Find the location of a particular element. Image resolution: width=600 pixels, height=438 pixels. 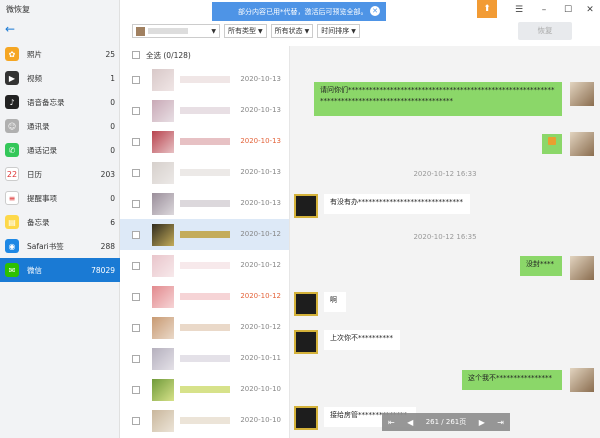

sidebar-item: ♪ 语音备忘录 0 is located at coordinates (60, 102).